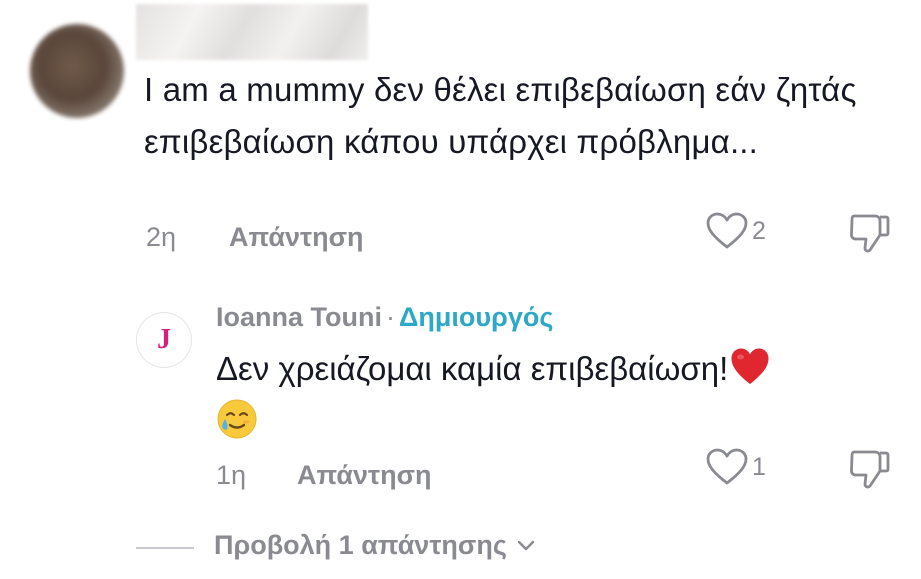 This screenshot has width=921, height=579. I want to click on reply-text-block: Δεν χρειάζομαι καμία επιβεβαίωση!, so click(556, 395).